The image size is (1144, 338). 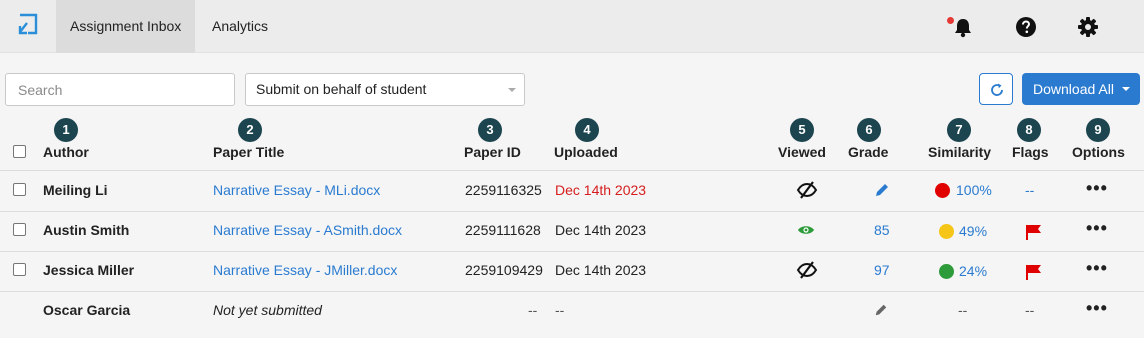 What do you see at coordinates (490, 130) in the screenshot?
I see `column-badge-paper-id: 3` at bounding box center [490, 130].